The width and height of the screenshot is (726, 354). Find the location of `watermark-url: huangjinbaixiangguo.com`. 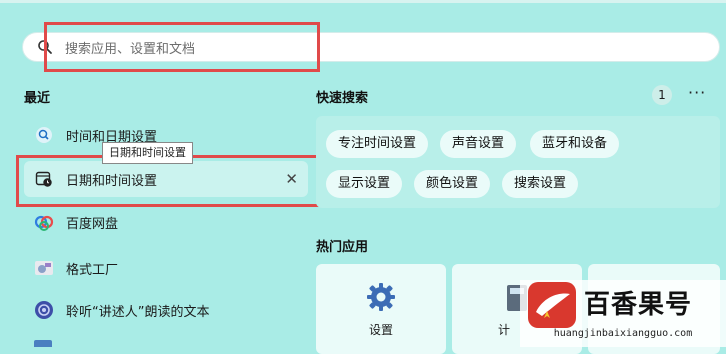

watermark-url: huangjinbaixiangguo.com is located at coordinates (623, 333).